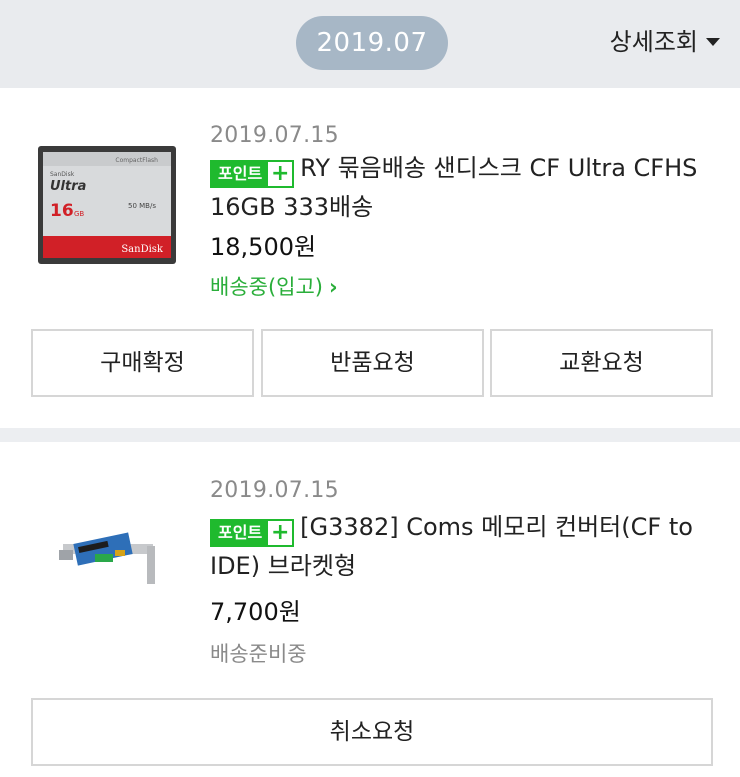 The width and height of the screenshot is (740, 777). I want to click on product-thumbnail, so click(106, 555).